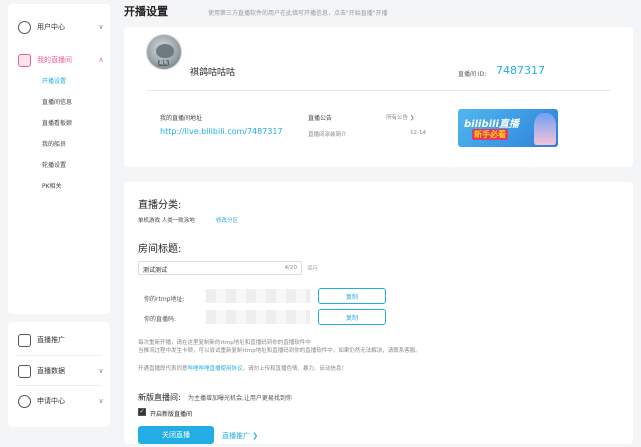 Image resolution: width=641 pixels, height=447 pixels. What do you see at coordinates (51, 340) in the screenshot?
I see `sidebar-item-label: 直播推广` at bounding box center [51, 340].